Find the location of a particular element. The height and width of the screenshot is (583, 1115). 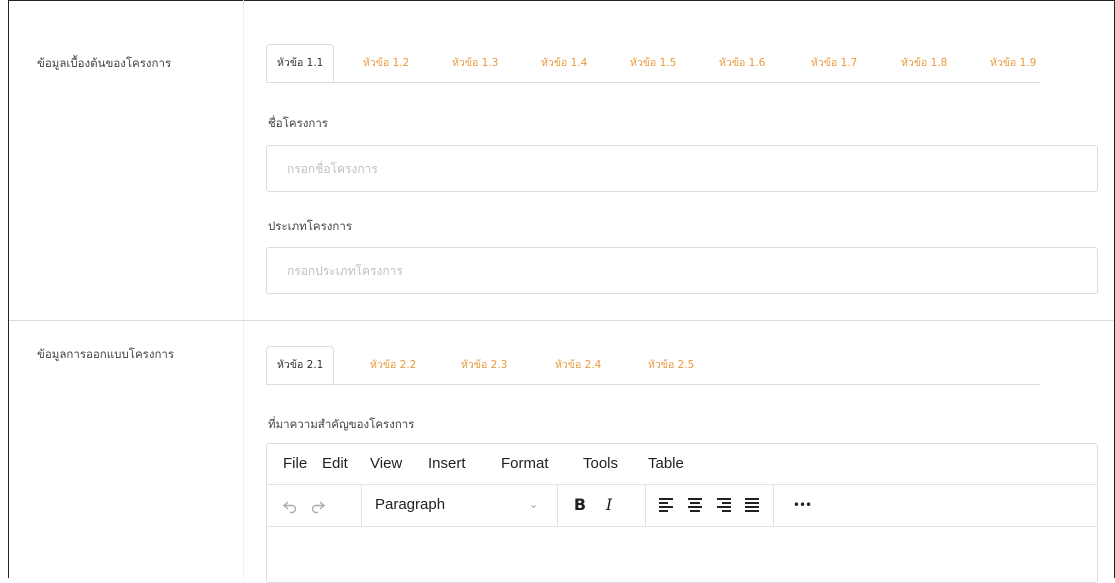

align-right-icon is located at coordinates (725, 505).